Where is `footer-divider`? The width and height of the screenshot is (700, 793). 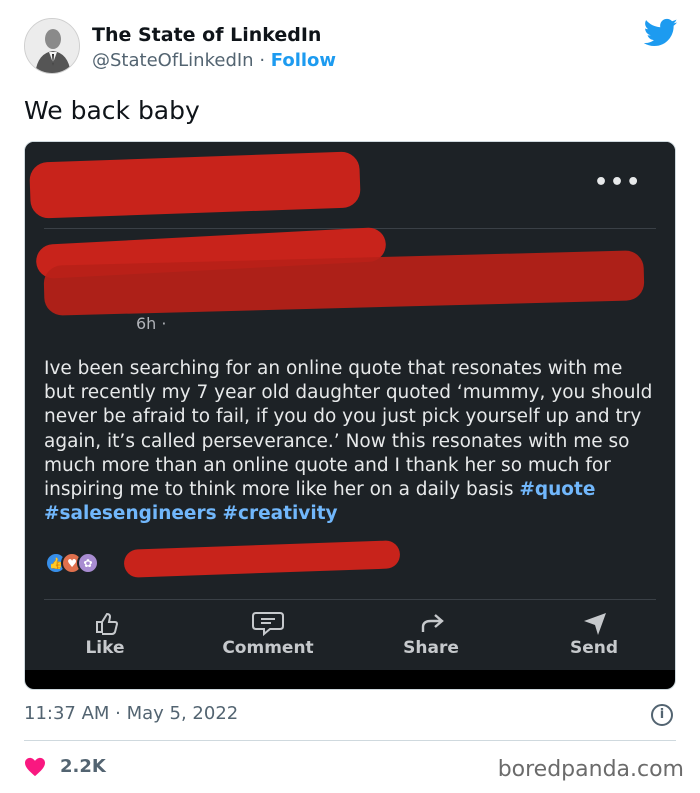 footer-divider is located at coordinates (350, 740).